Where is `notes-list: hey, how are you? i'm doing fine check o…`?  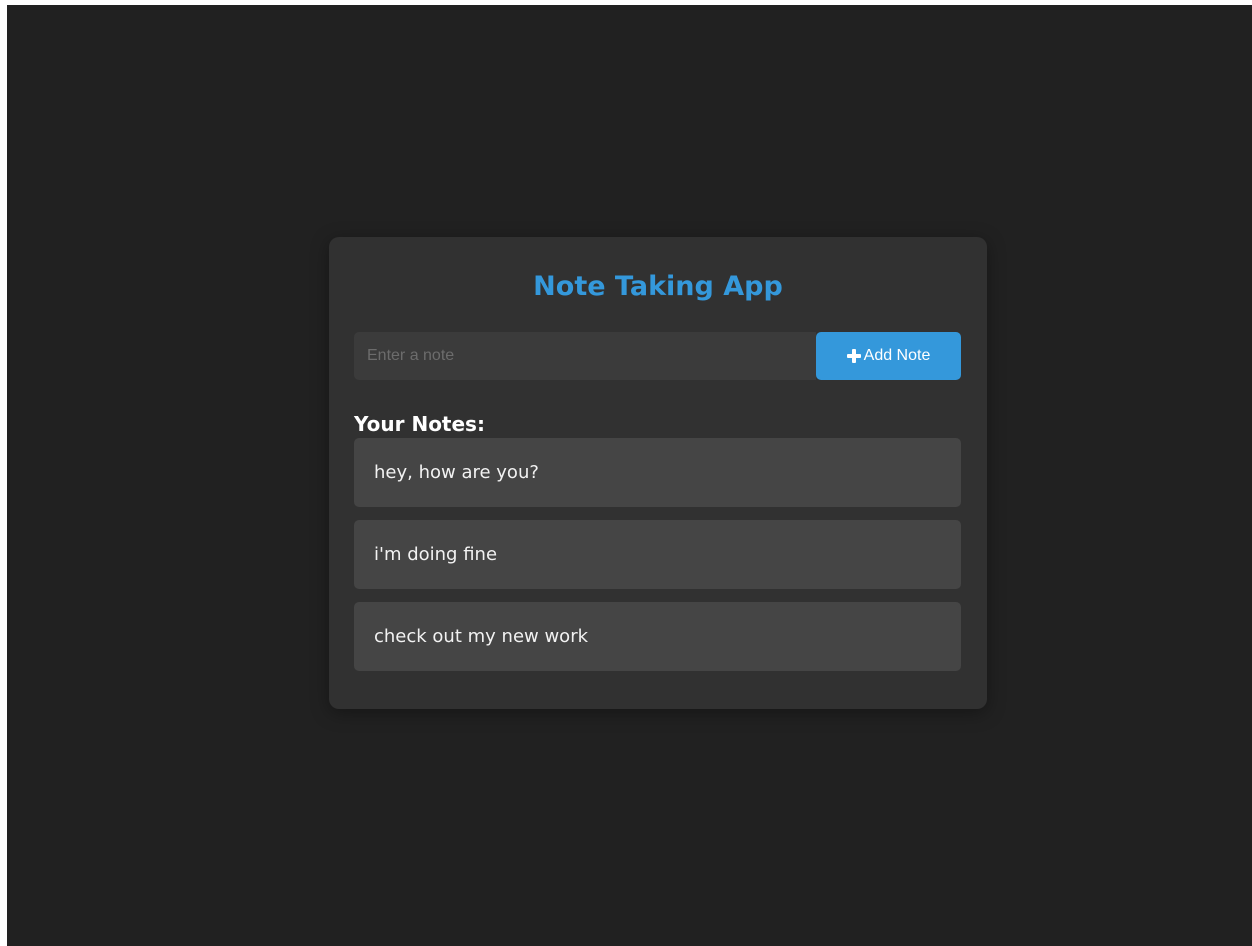
notes-list: hey, how are you? i'm doing fine check o… is located at coordinates (657, 561).